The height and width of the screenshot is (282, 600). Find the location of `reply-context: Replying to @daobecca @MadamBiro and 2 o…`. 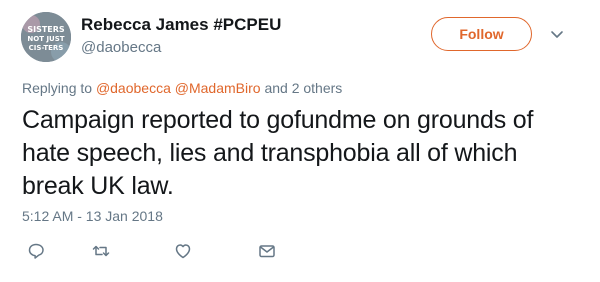

reply-context: Replying to @daobecca @MadamBiro and 2 o… is located at coordinates (182, 88).